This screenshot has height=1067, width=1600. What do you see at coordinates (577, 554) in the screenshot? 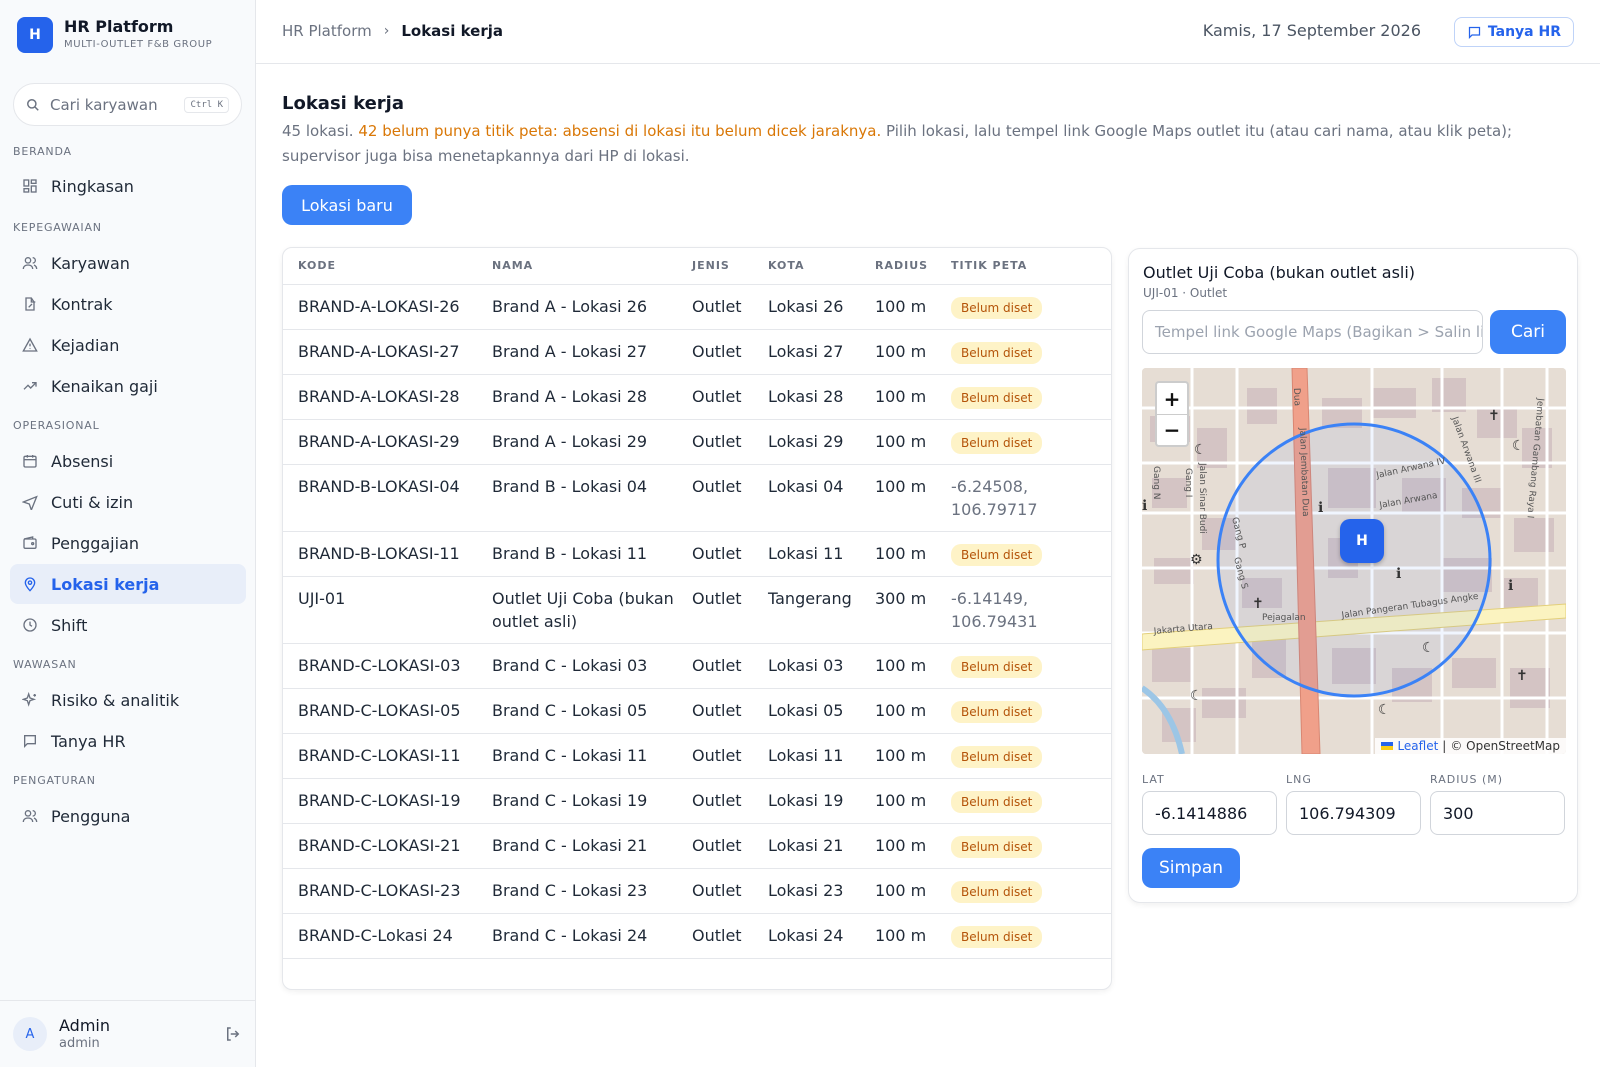
I see `cell-name: Brand B - Lokasi 11` at bounding box center [577, 554].